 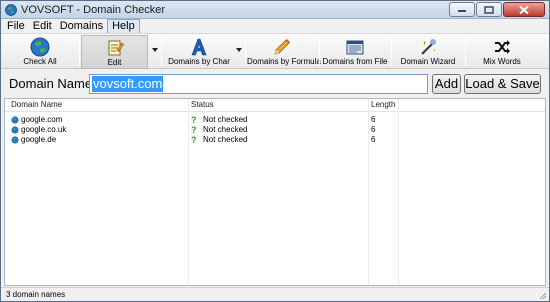 What do you see at coordinates (446, 84) in the screenshot?
I see `add-button: Add` at bounding box center [446, 84].